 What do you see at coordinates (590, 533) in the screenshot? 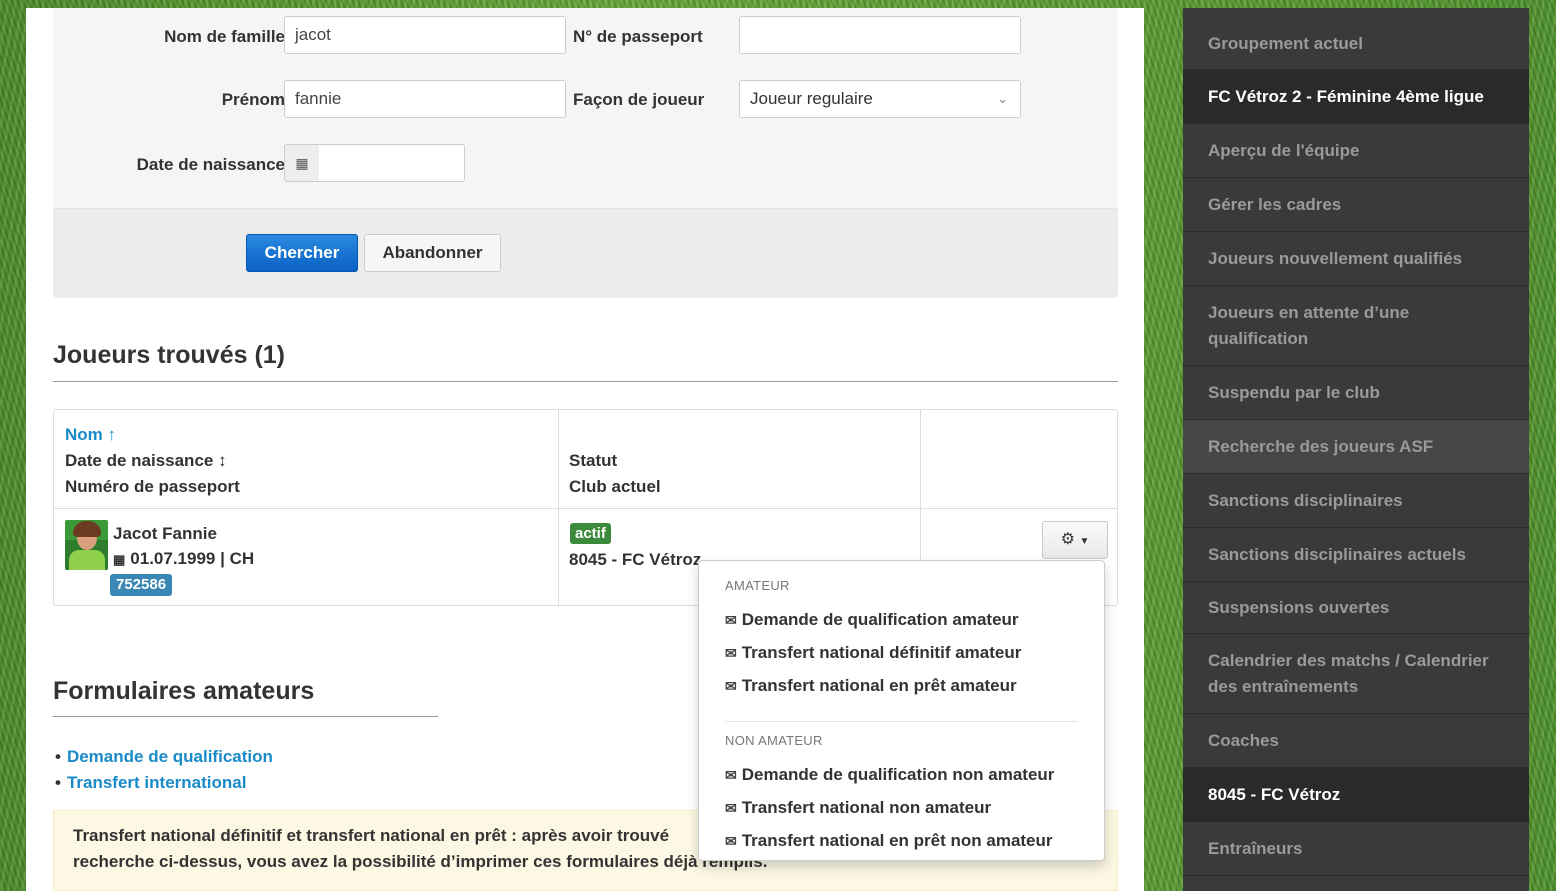
I see `status-badge: actif` at bounding box center [590, 533].